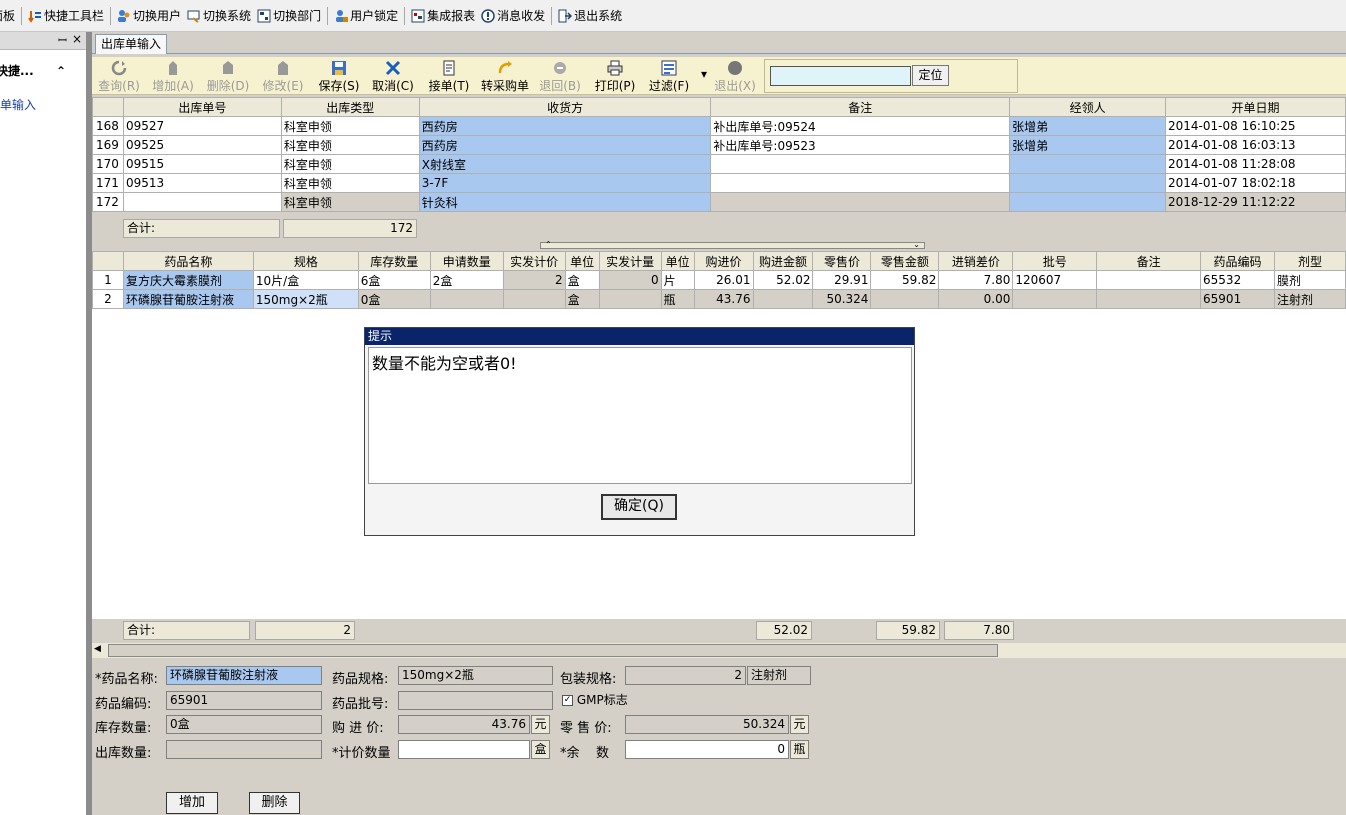 This screenshot has height=815, width=1346. What do you see at coordinates (1088, 145) in the screenshot?
I see `cell: 张增弟` at bounding box center [1088, 145].